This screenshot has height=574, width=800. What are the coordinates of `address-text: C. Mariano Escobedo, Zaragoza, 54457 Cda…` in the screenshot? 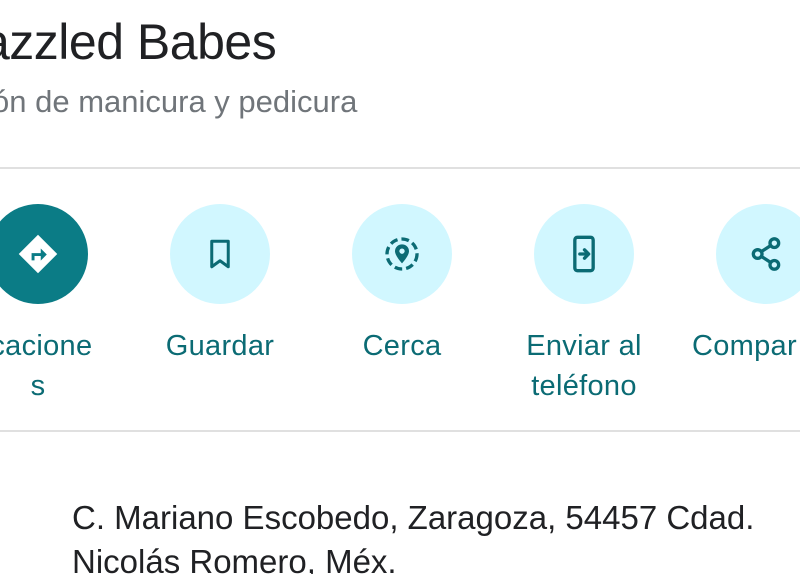 It's located at (413, 535).